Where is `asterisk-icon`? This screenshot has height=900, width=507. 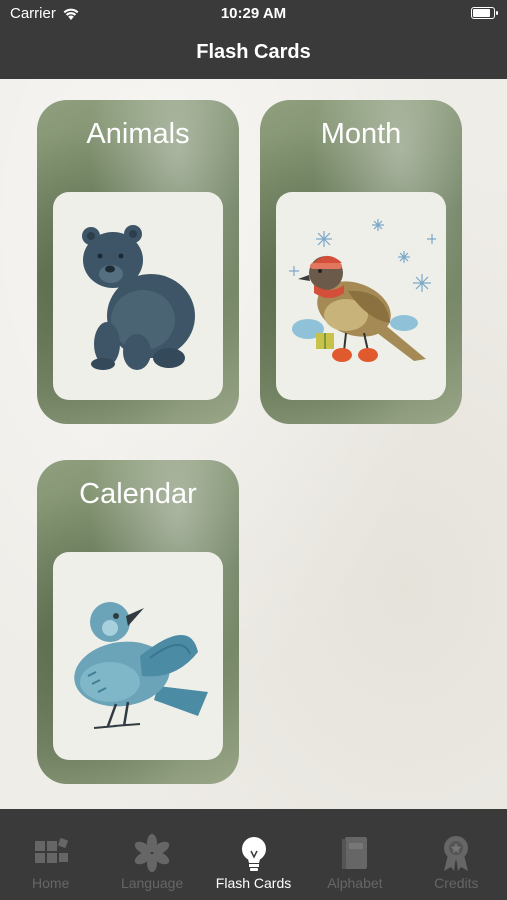 asterisk-icon is located at coordinates (152, 853).